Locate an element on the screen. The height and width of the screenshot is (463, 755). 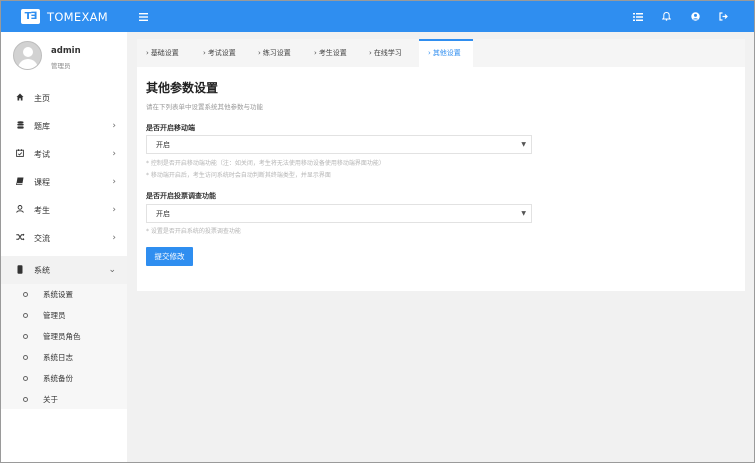
sidebar-item-label: 系统 is located at coordinates (42, 270).